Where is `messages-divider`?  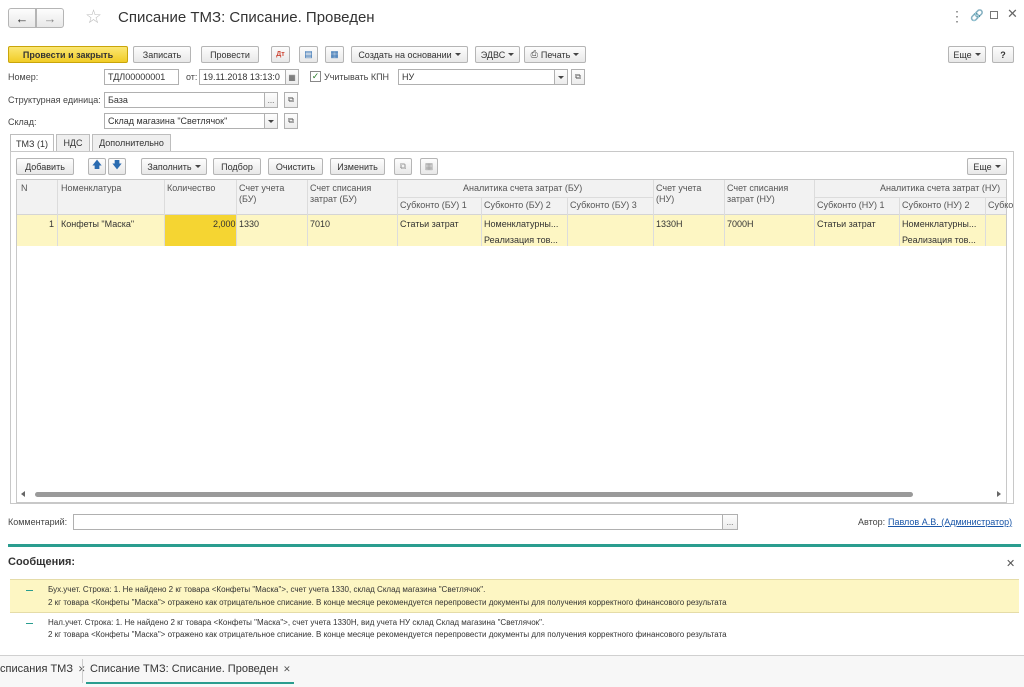 messages-divider is located at coordinates (514, 545).